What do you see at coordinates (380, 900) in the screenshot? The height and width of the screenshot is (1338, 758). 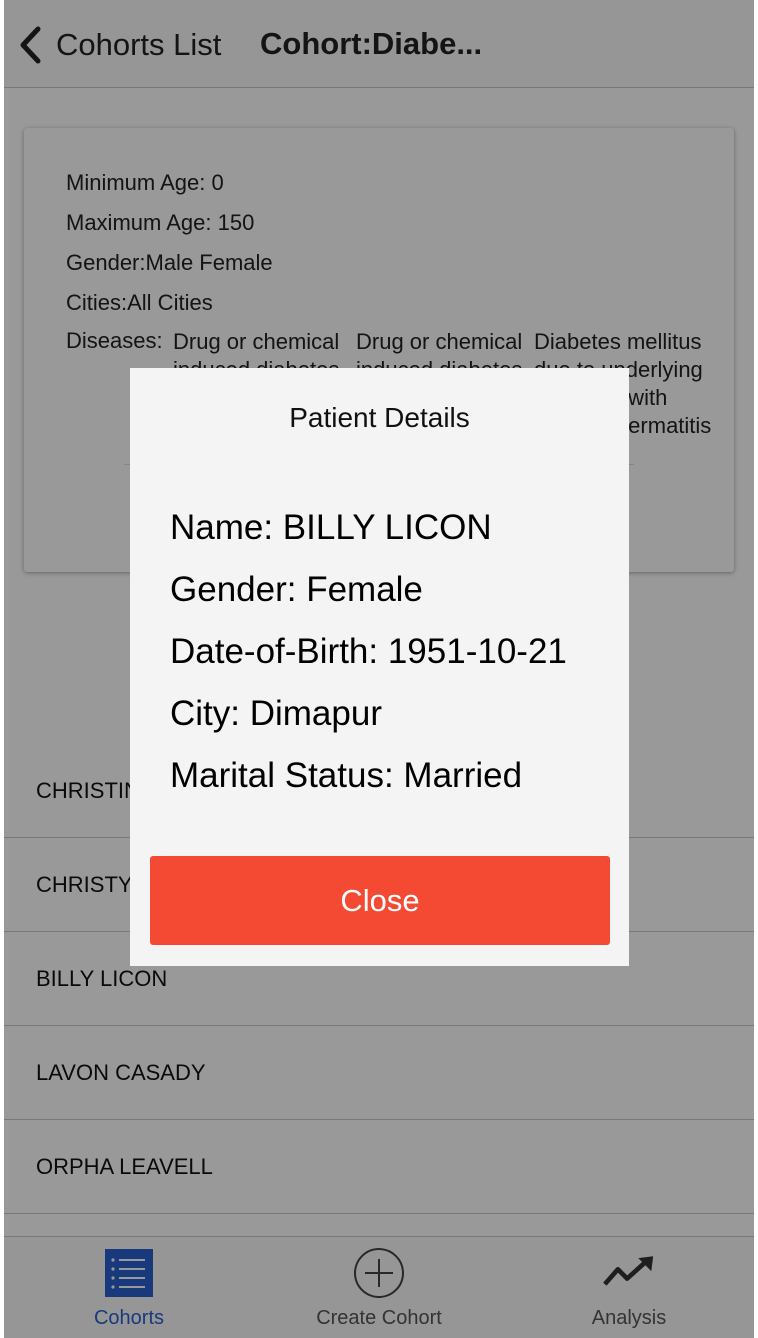 I see `close-button: Close` at bounding box center [380, 900].